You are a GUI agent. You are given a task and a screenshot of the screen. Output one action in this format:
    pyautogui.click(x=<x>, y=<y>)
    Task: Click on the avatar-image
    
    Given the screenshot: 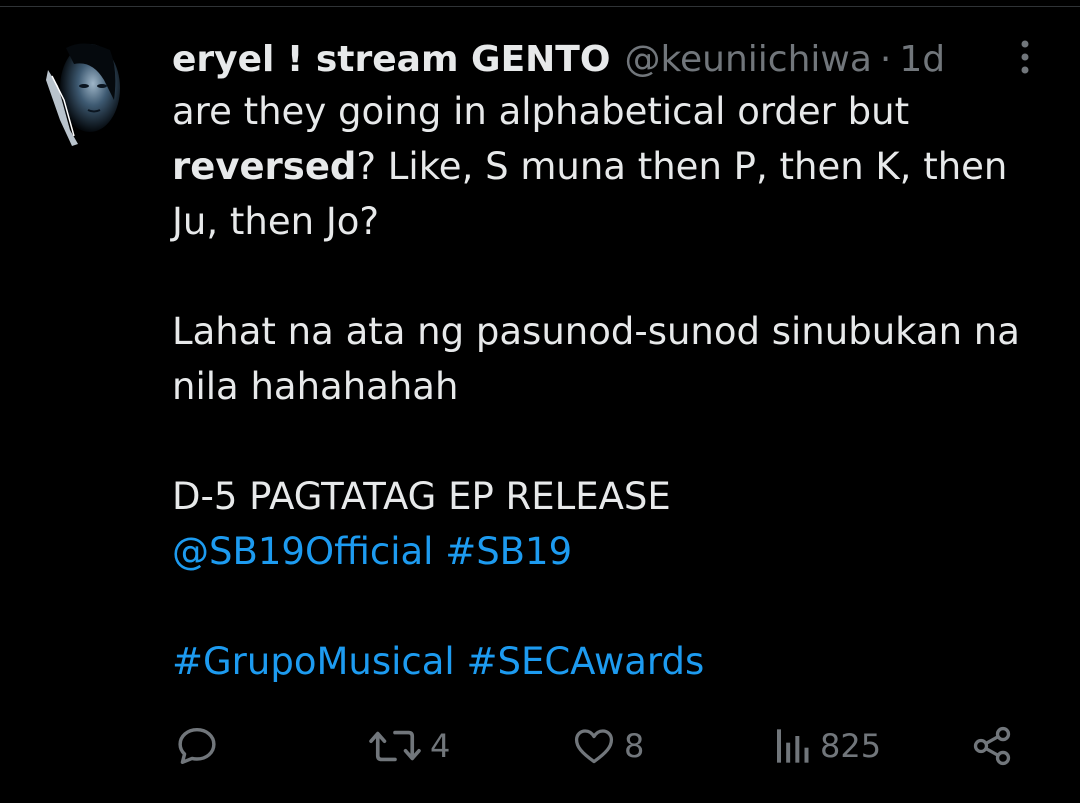 What is the action you would take?
    pyautogui.click(x=84, y=95)
    